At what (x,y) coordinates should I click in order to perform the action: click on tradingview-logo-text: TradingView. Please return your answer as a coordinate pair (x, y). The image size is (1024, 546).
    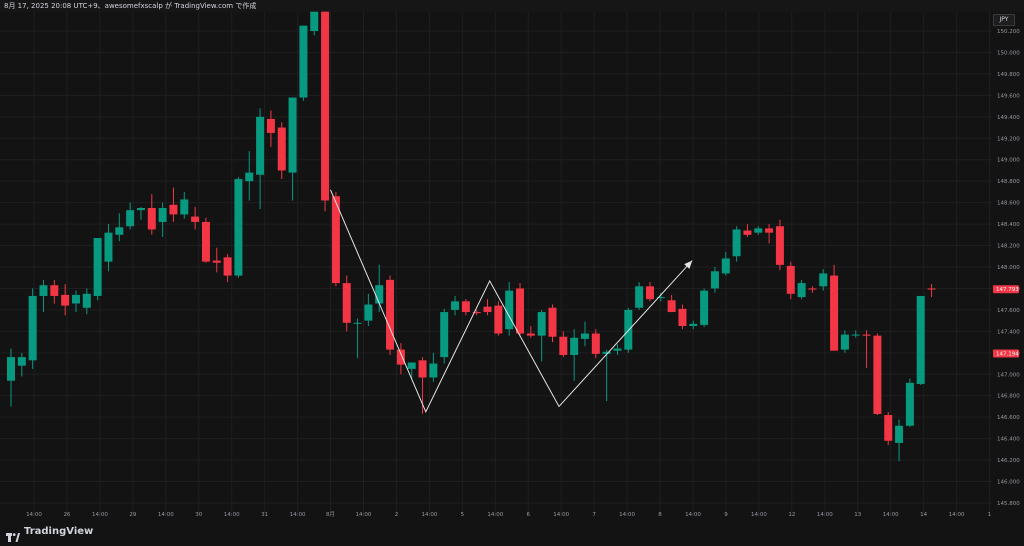
    Looking at the image, I should click on (59, 531).